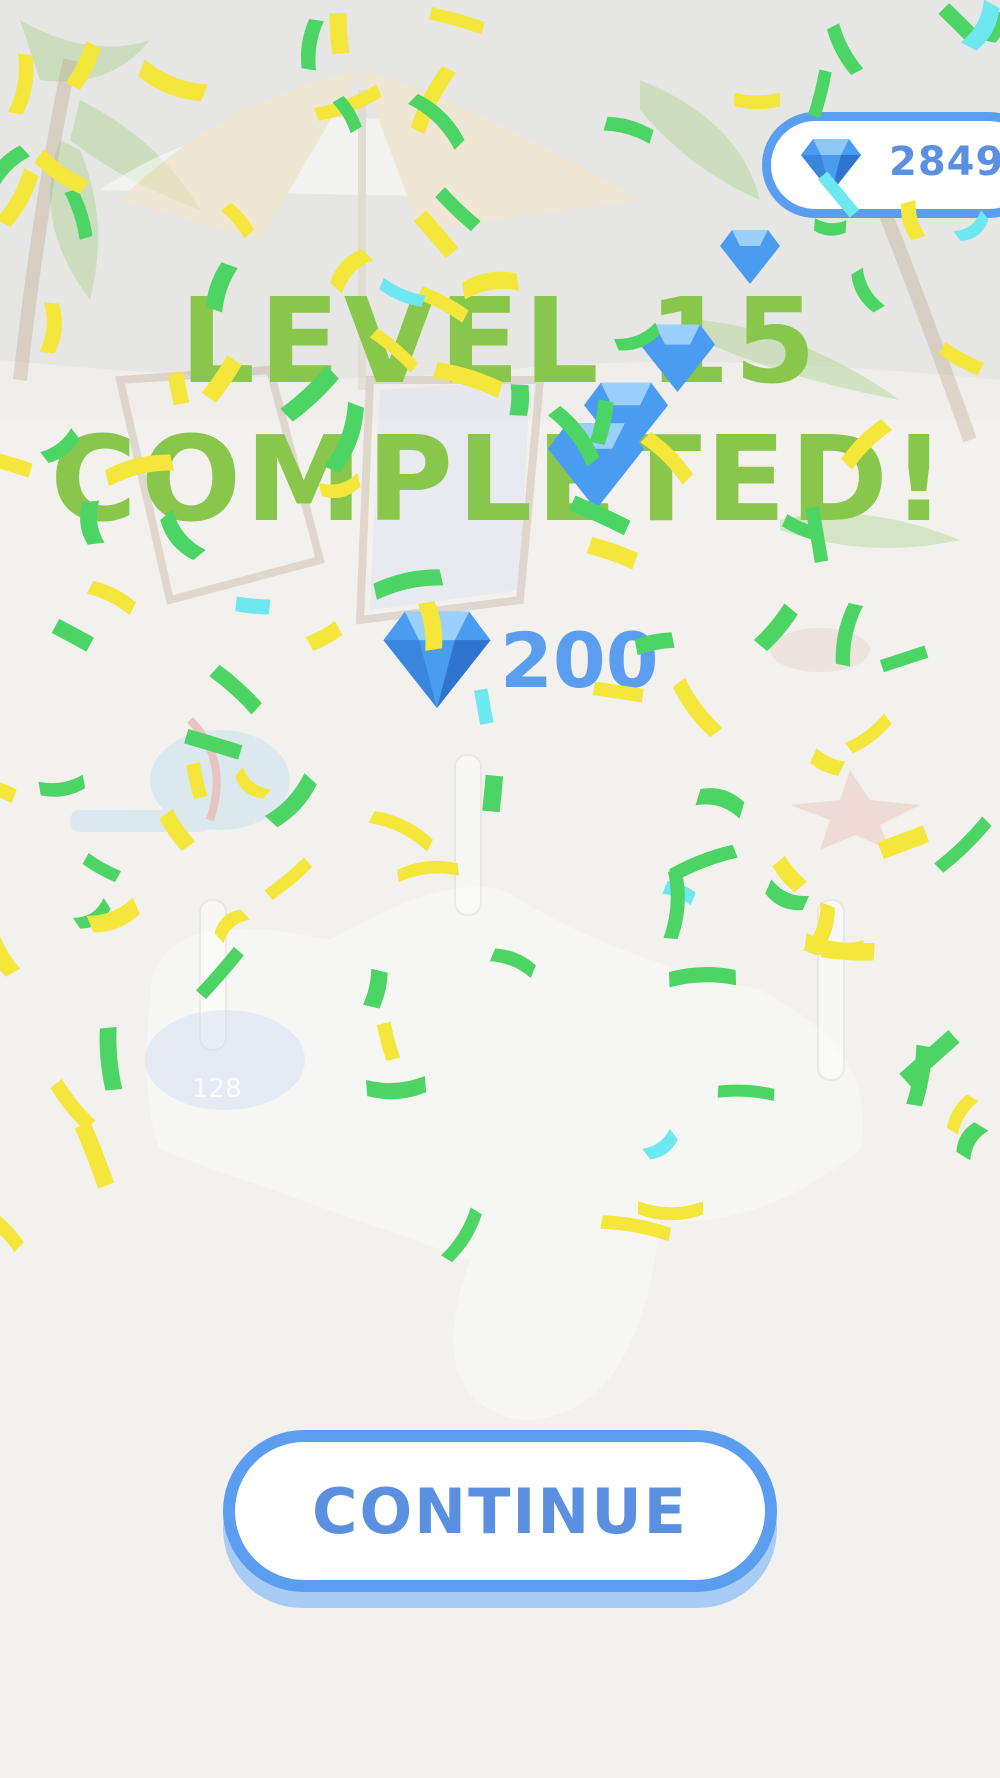 The width and height of the screenshot is (1000, 1778). I want to click on gem-counter: 2849, so click(881, 165).